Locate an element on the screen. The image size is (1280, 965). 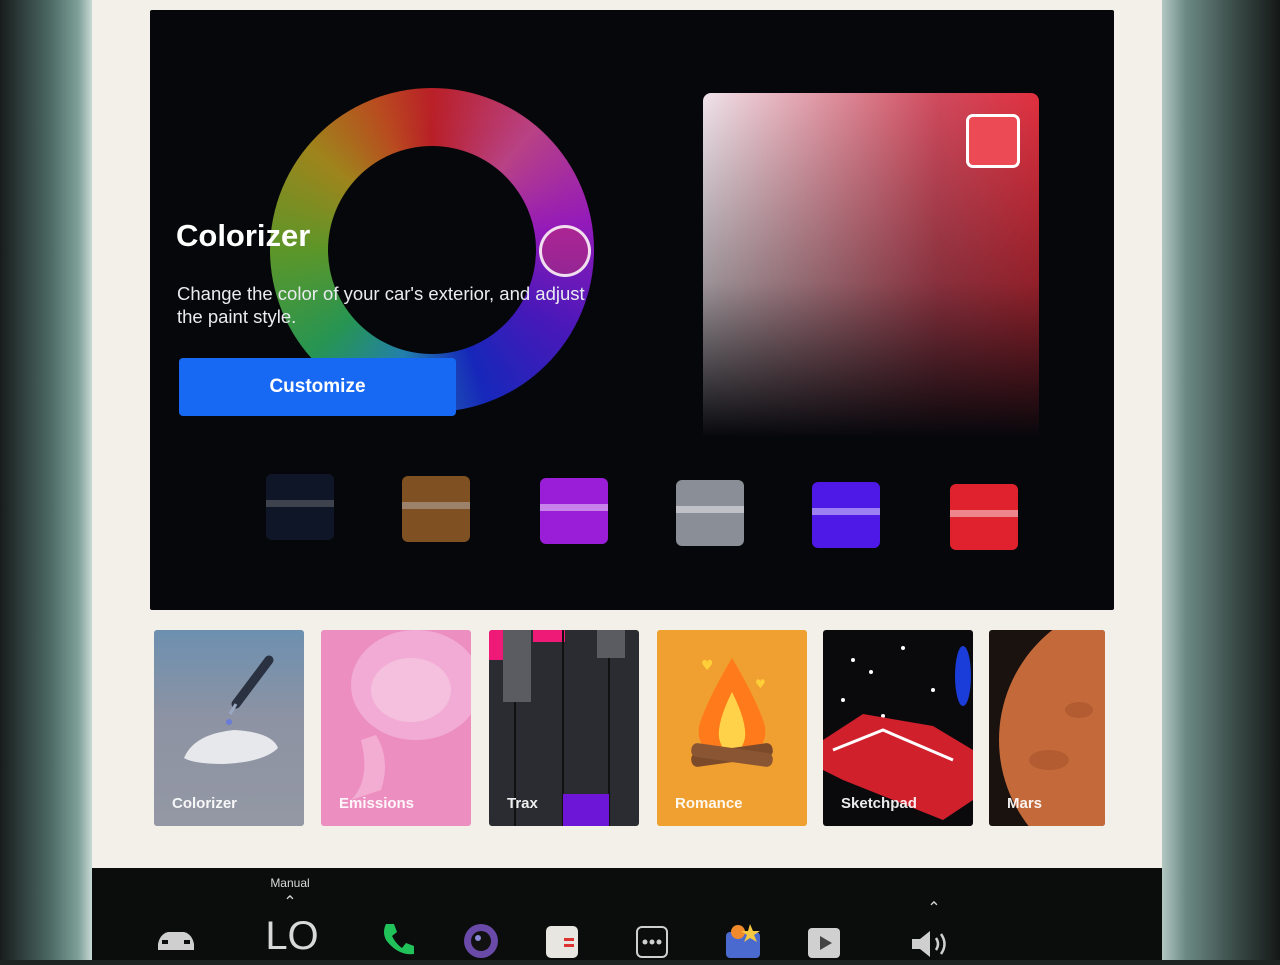
app-tile-colorizer: Colorizer is located at coordinates (229, 728).